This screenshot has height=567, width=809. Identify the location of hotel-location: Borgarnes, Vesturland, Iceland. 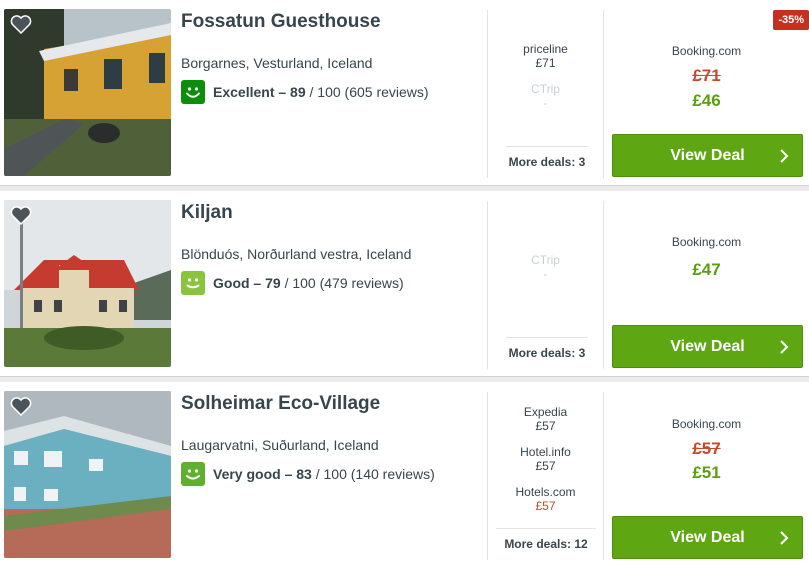
(277, 63).